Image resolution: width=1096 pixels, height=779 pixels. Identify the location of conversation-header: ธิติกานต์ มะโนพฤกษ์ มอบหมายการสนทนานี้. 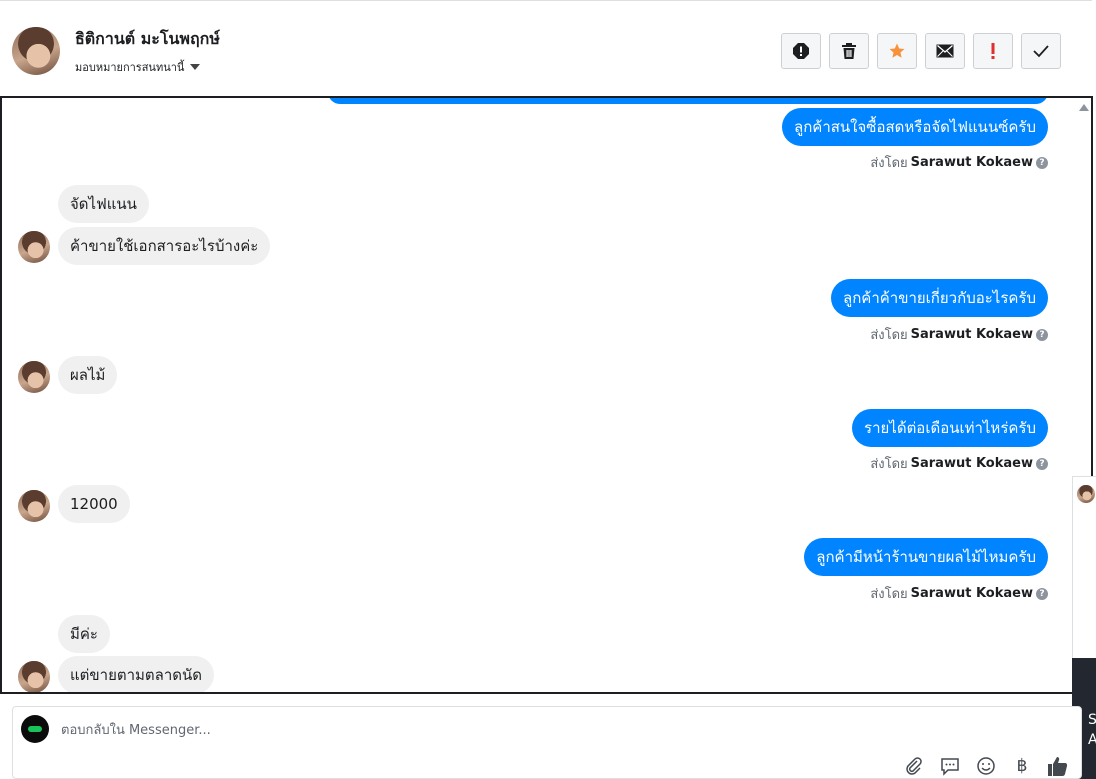
(546, 48).